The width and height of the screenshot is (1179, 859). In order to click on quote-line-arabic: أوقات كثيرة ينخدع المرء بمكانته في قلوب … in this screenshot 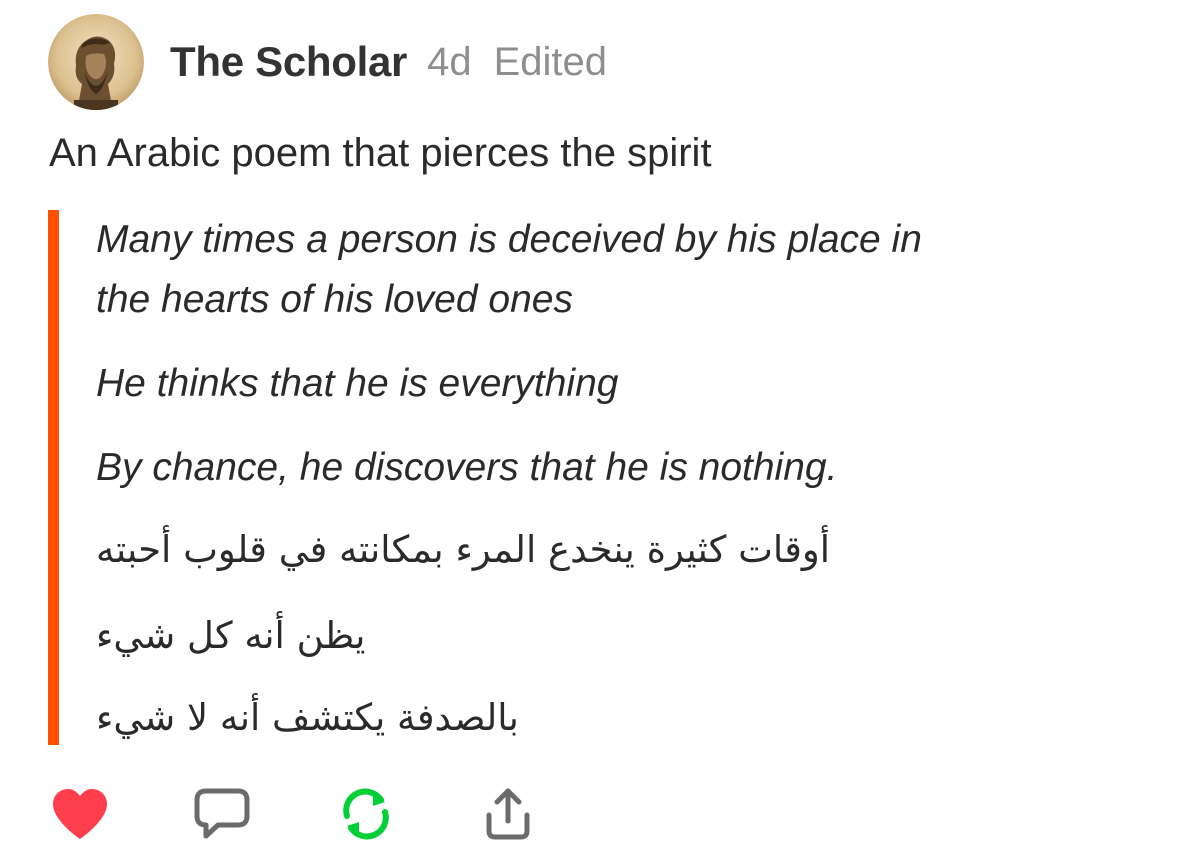, I will do `click(463, 549)`.